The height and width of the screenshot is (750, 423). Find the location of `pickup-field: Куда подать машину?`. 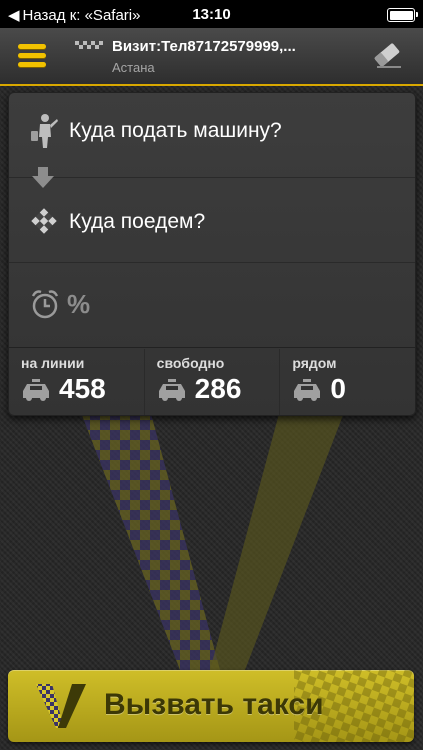

pickup-field: Куда подать машину? is located at coordinates (212, 140).